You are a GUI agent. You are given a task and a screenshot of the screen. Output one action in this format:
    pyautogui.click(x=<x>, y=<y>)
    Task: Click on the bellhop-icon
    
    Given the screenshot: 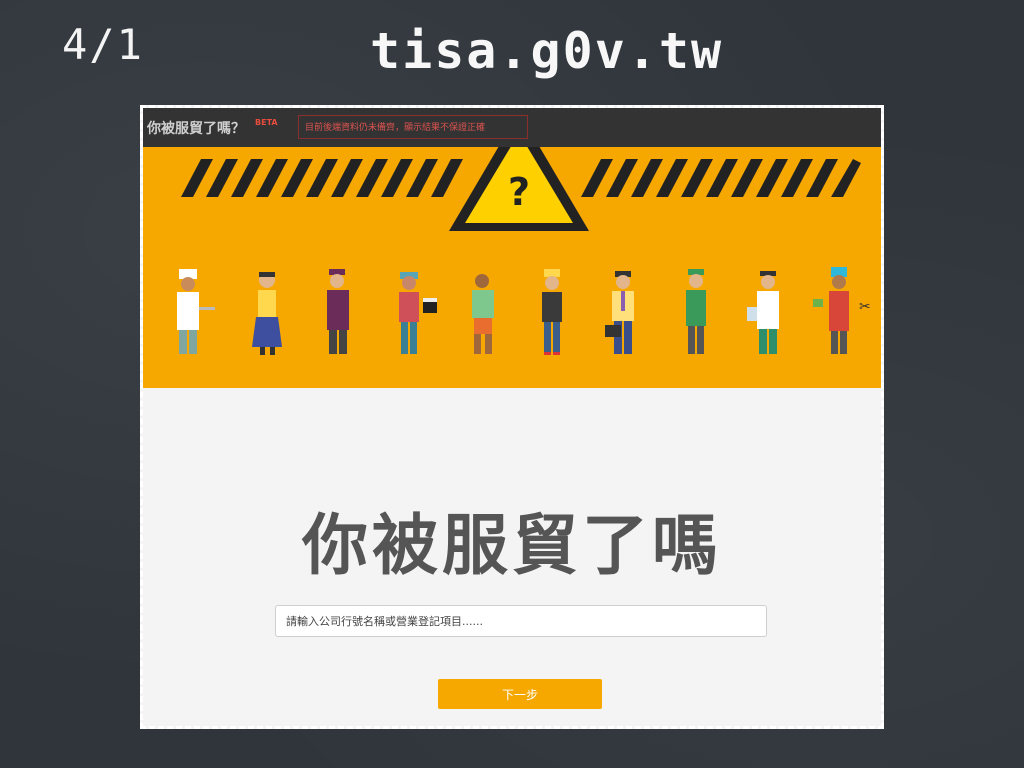 What is the action you would take?
    pyautogui.click(x=338, y=311)
    